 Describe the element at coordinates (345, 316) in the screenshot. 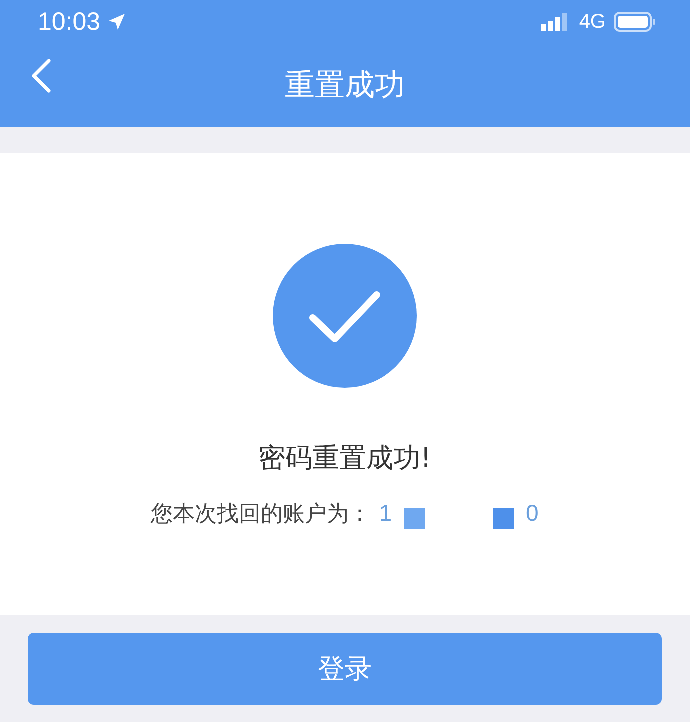

I see `checkmark-circle-icon` at that location.